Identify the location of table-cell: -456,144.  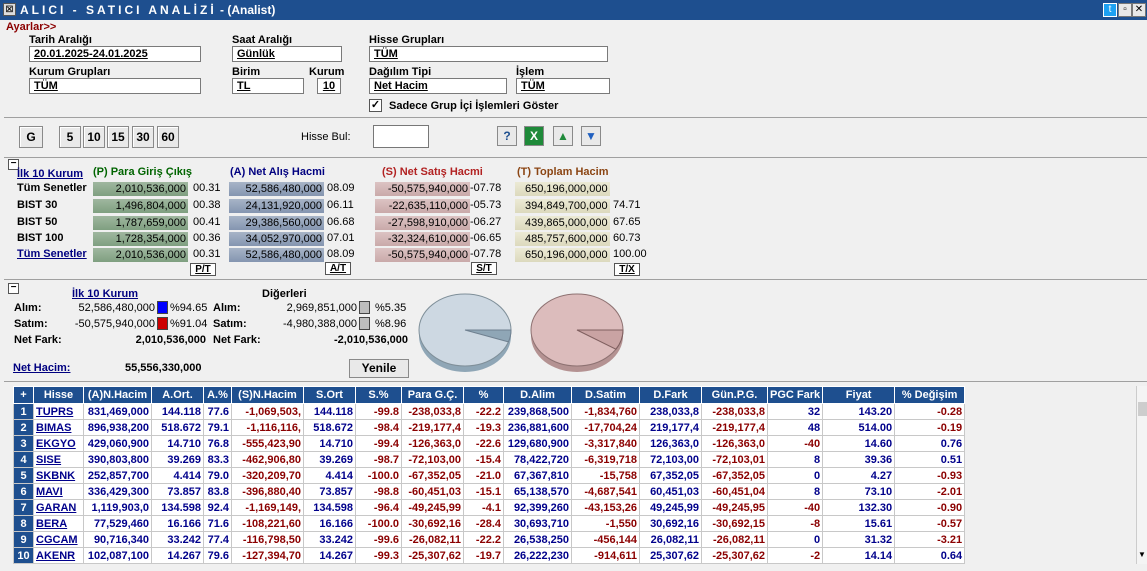
(605, 539).